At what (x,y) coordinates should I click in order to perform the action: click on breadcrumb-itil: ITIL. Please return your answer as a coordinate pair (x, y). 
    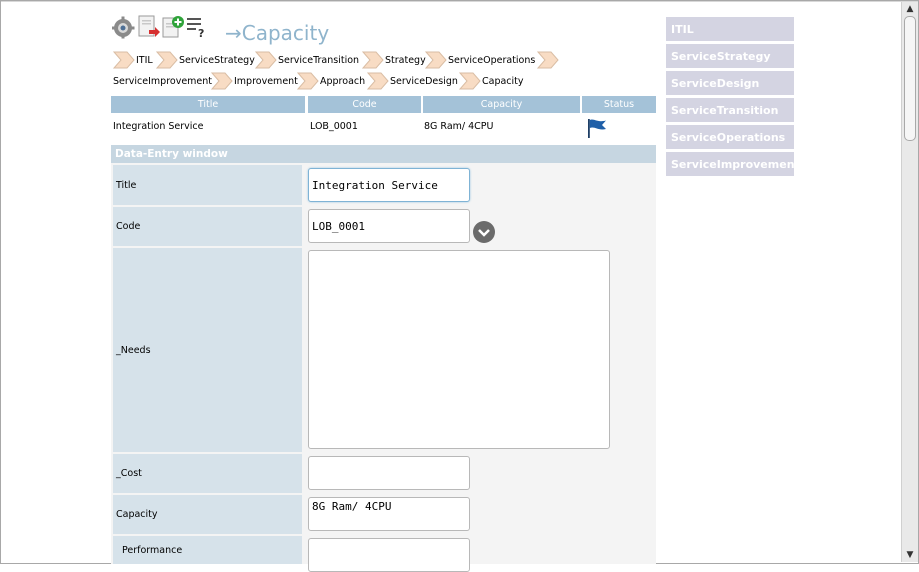
    Looking at the image, I should click on (133, 60).